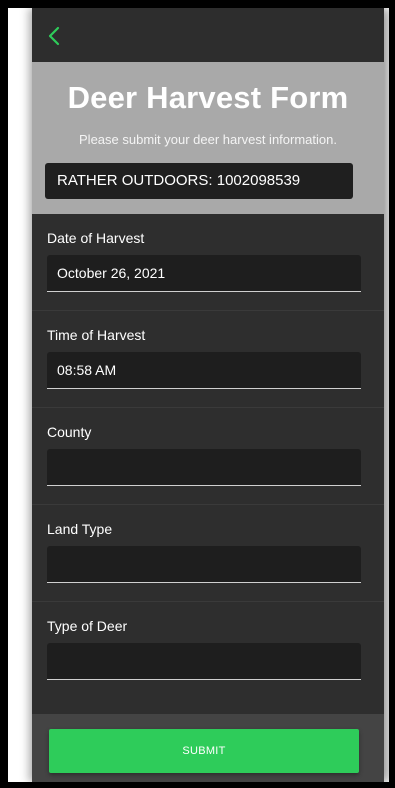  I want to click on county-field: County, so click(208, 456).